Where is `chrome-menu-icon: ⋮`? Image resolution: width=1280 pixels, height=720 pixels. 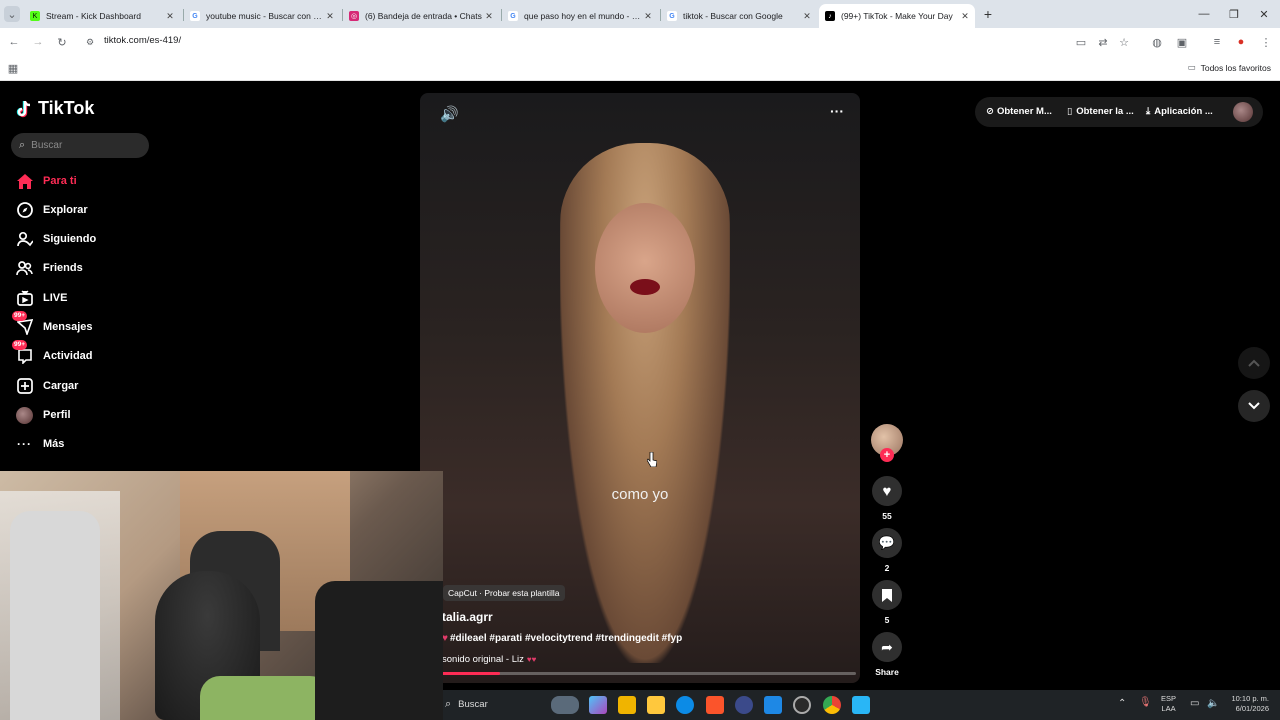 chrome-menu-icon: ⋮ is located at coordinates (1266, 42).